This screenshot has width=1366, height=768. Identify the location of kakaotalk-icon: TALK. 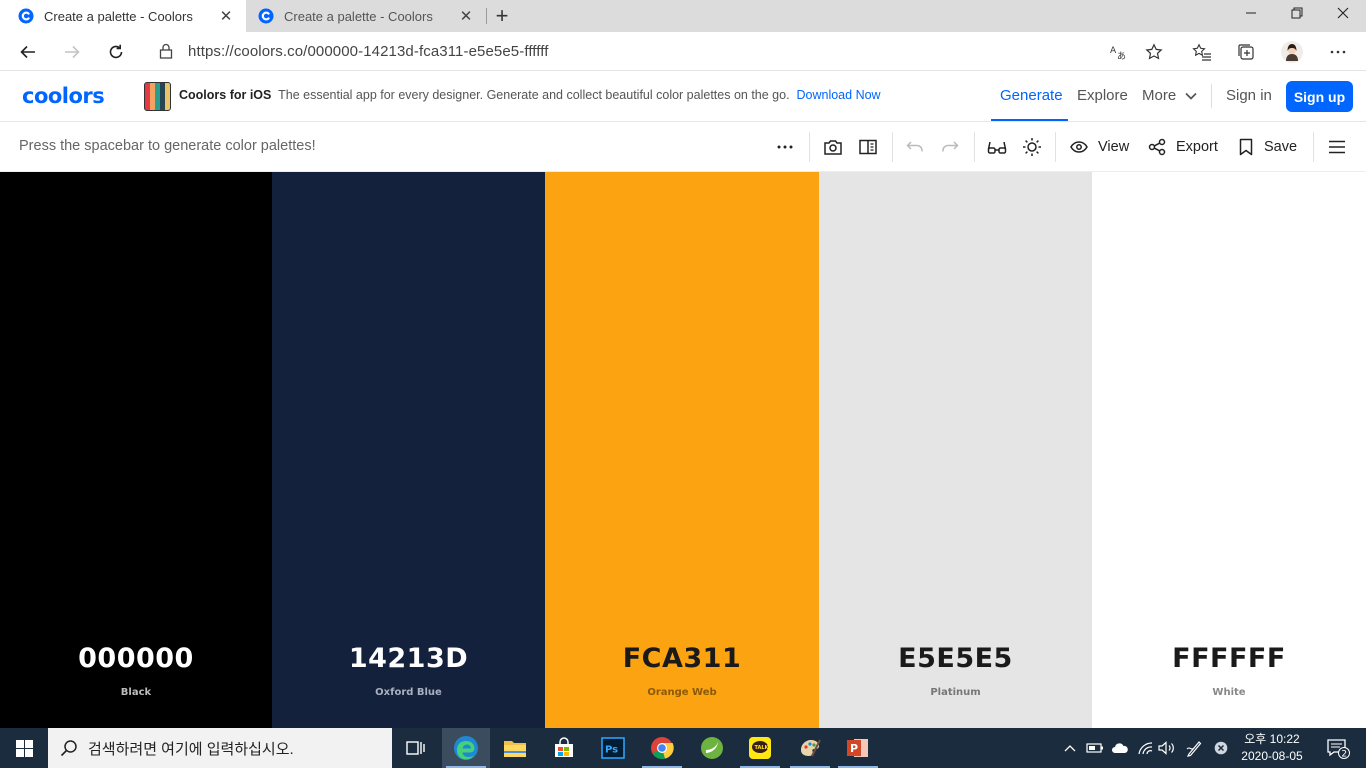
(760, 748).